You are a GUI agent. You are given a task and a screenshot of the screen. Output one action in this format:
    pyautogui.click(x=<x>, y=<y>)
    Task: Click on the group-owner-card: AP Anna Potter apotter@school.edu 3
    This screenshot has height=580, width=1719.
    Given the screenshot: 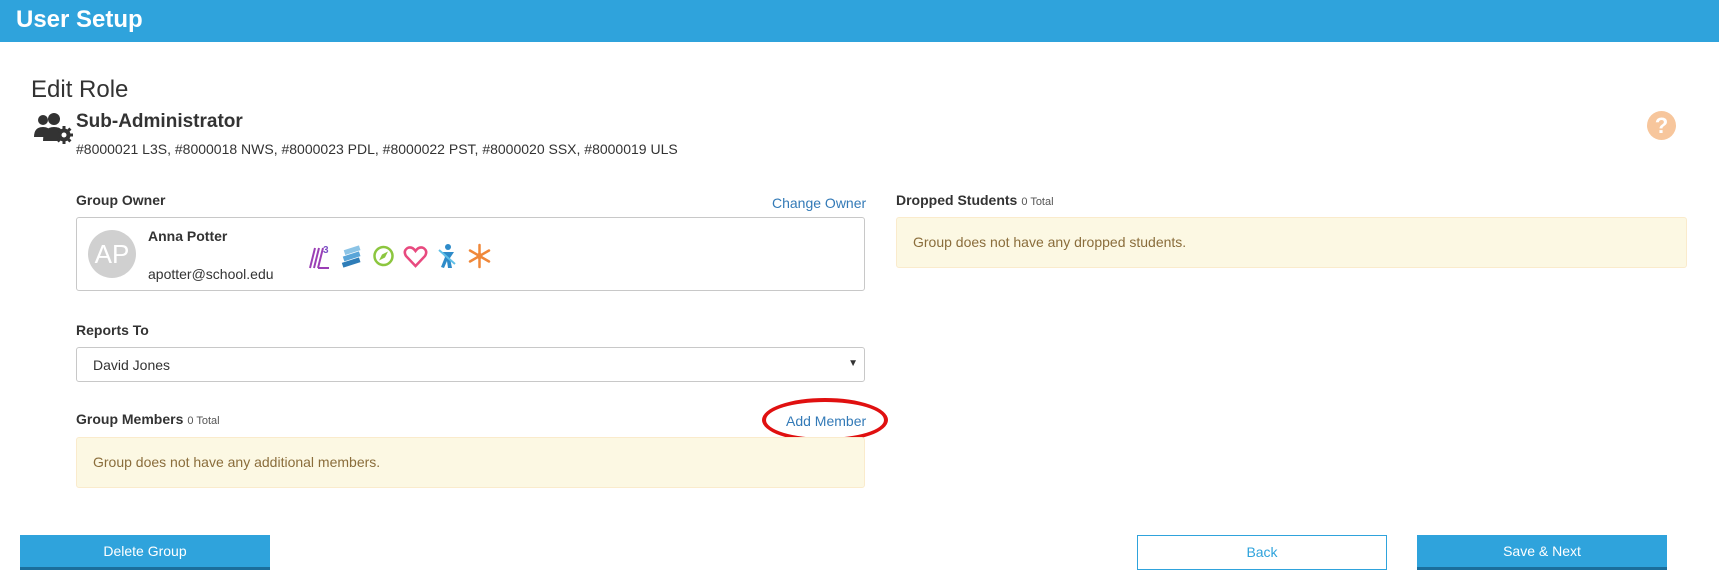 What is the action you would take?
    pyautogui.click(x=470, y=254)
    